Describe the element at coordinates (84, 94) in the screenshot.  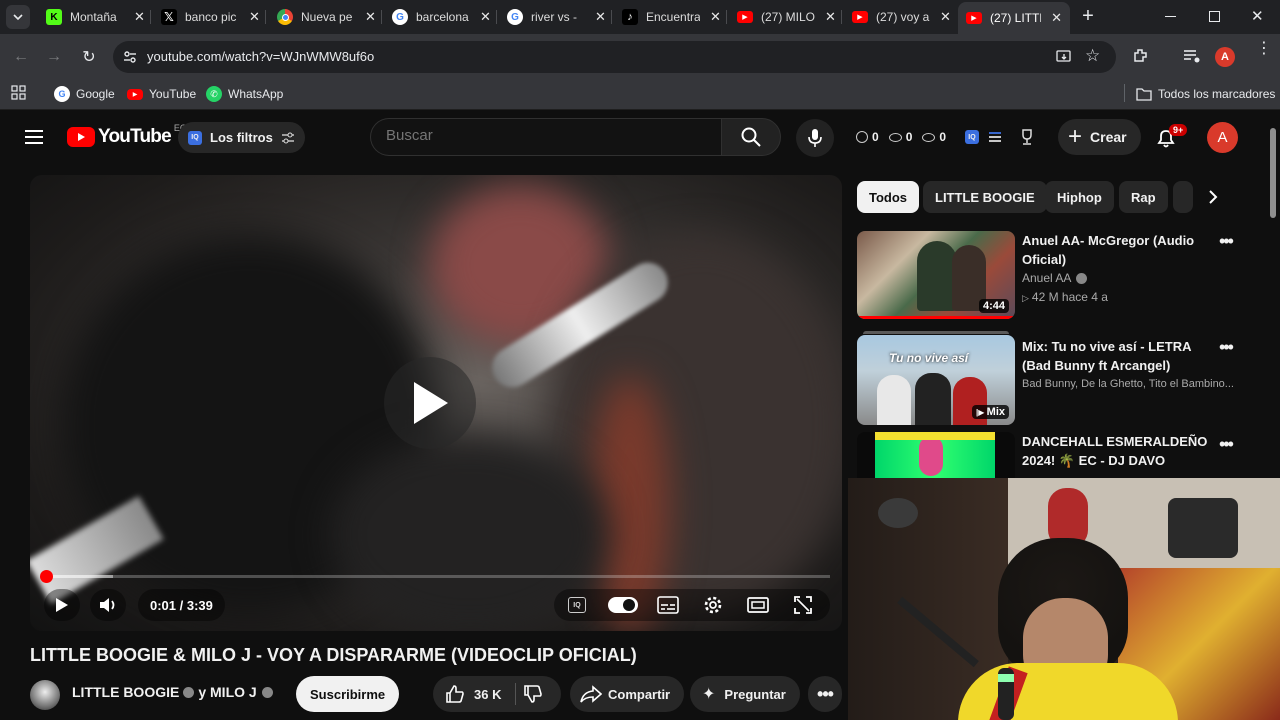
I see `bookmark-google: G Google` at that location.